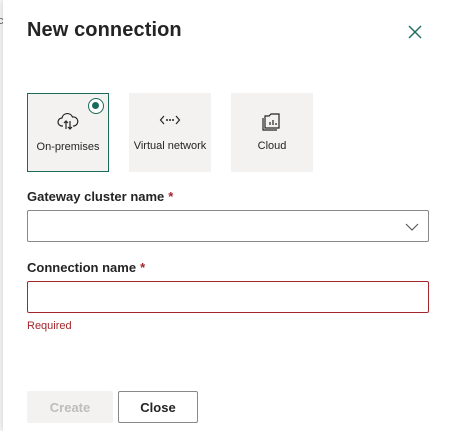 The image size is (450, 431). Describe the element at coordinates (82, 267) in the screenshot. I see `connection-name-label-text: Connection name` at that location.